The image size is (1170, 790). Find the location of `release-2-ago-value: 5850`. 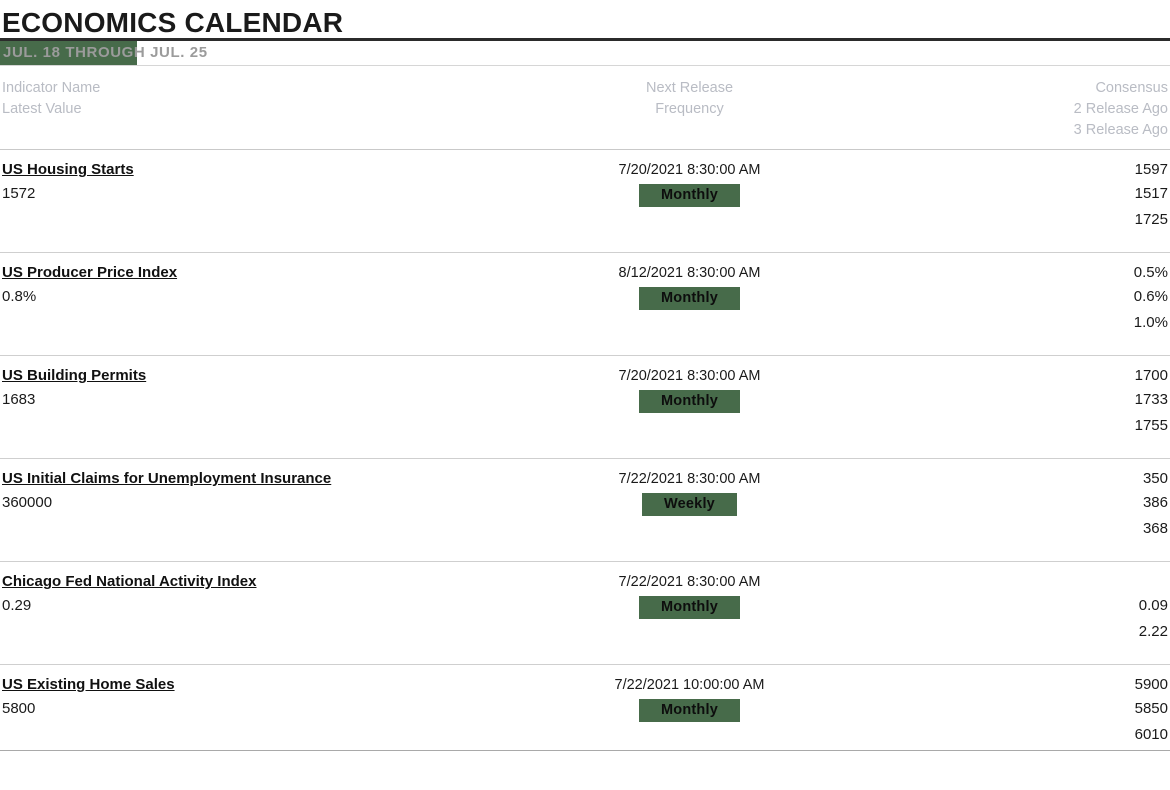

release-2-ago-value: 5850 is located at coordinates (1151, 708).